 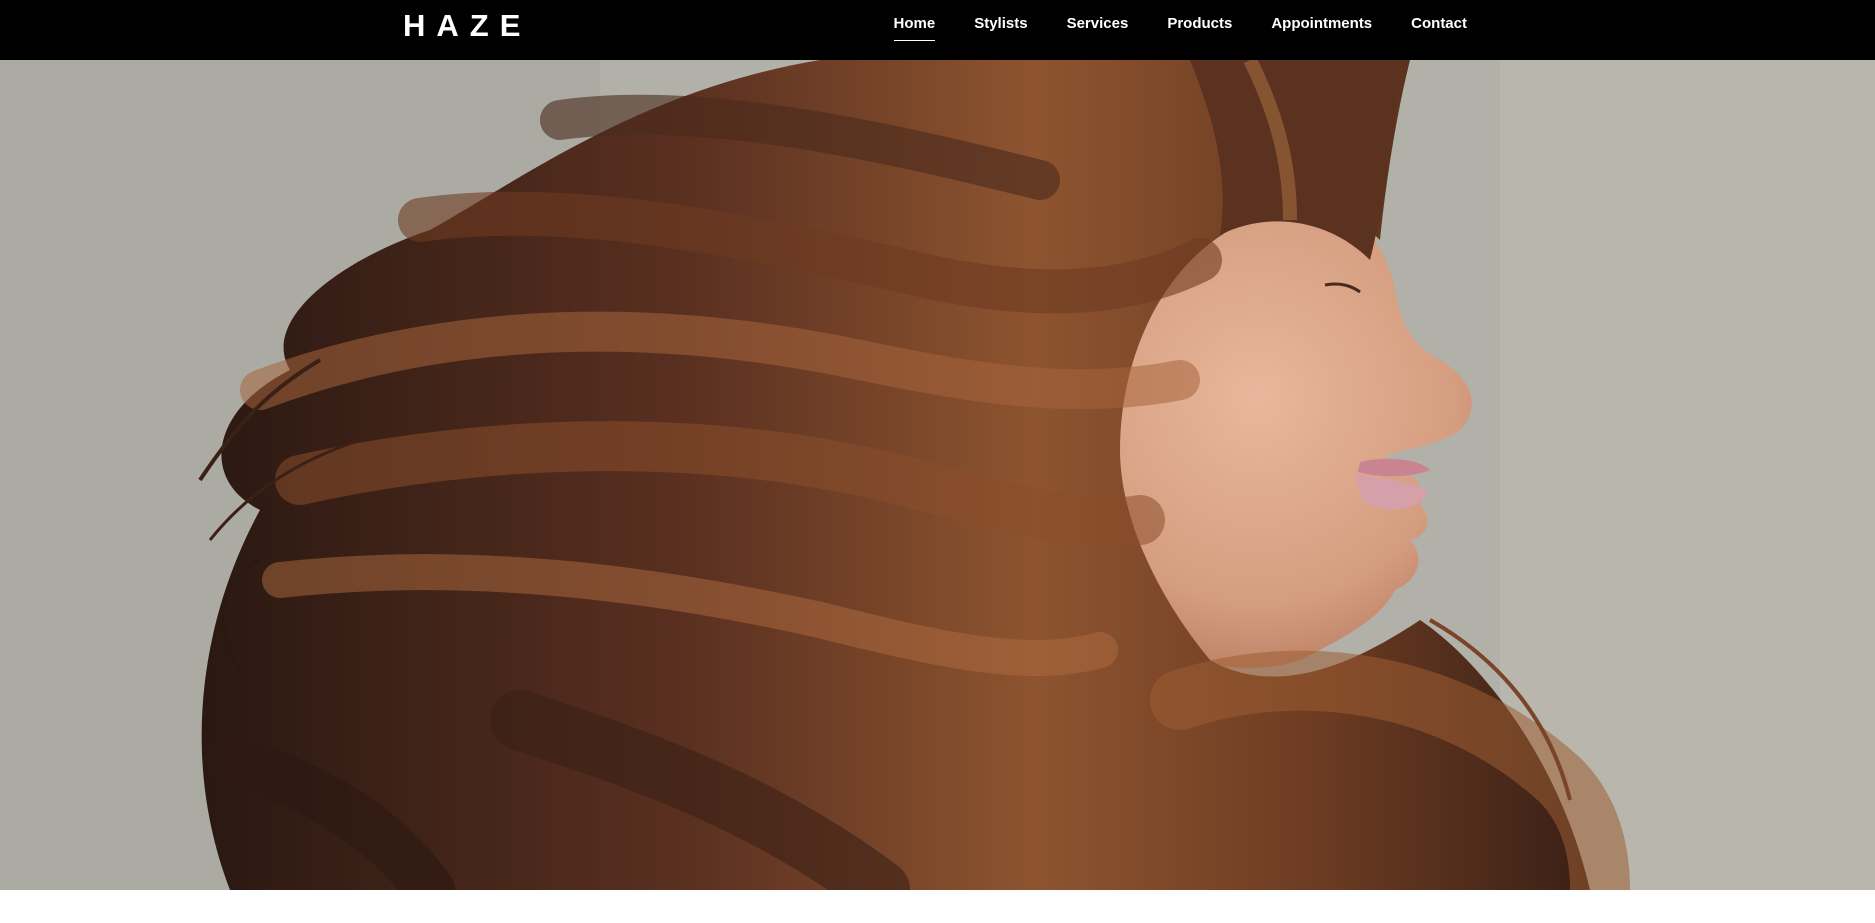 I want to click on brand-logo: HAZE, so click(x=467, y=26).